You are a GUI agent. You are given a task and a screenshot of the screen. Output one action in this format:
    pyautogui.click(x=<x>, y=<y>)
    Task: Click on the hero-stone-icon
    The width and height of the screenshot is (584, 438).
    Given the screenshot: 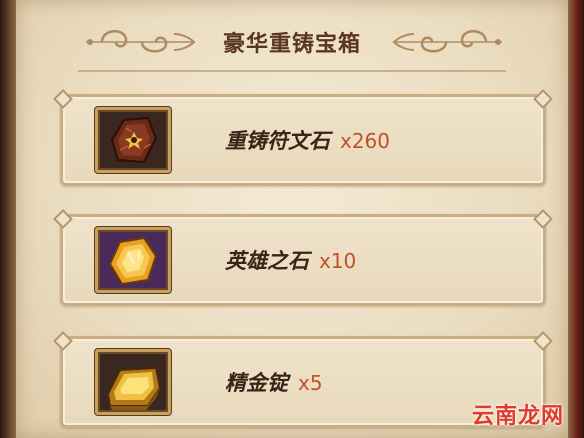 What is the action you would take?
    pyautogui.click(x=133, y=261)
    